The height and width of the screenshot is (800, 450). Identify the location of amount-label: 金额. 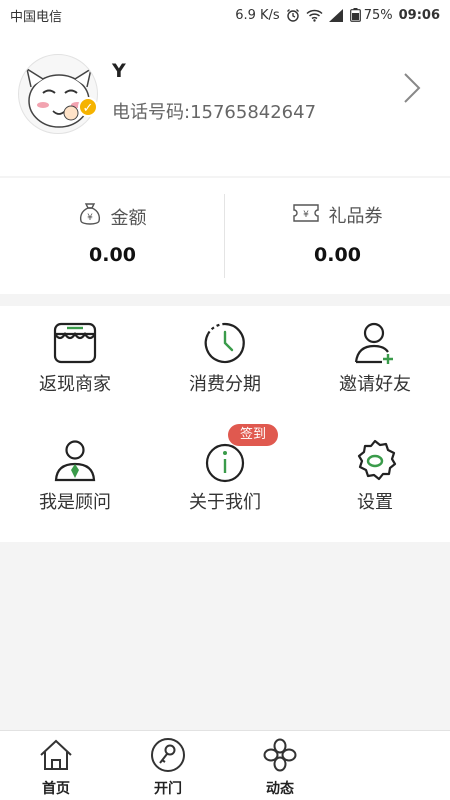
(128, 218).